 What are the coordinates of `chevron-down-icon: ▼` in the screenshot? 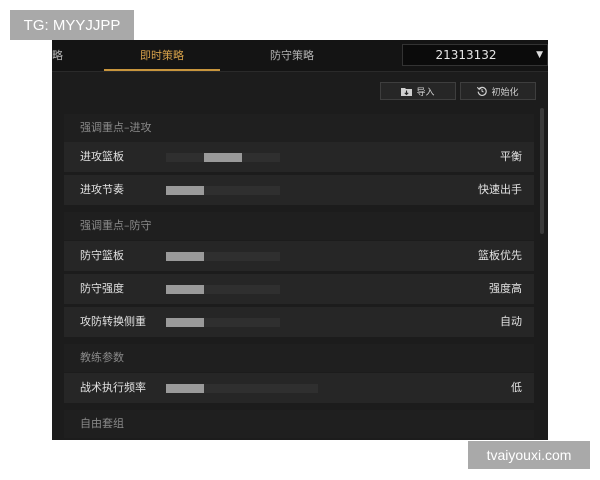 It's located at (539, 55).